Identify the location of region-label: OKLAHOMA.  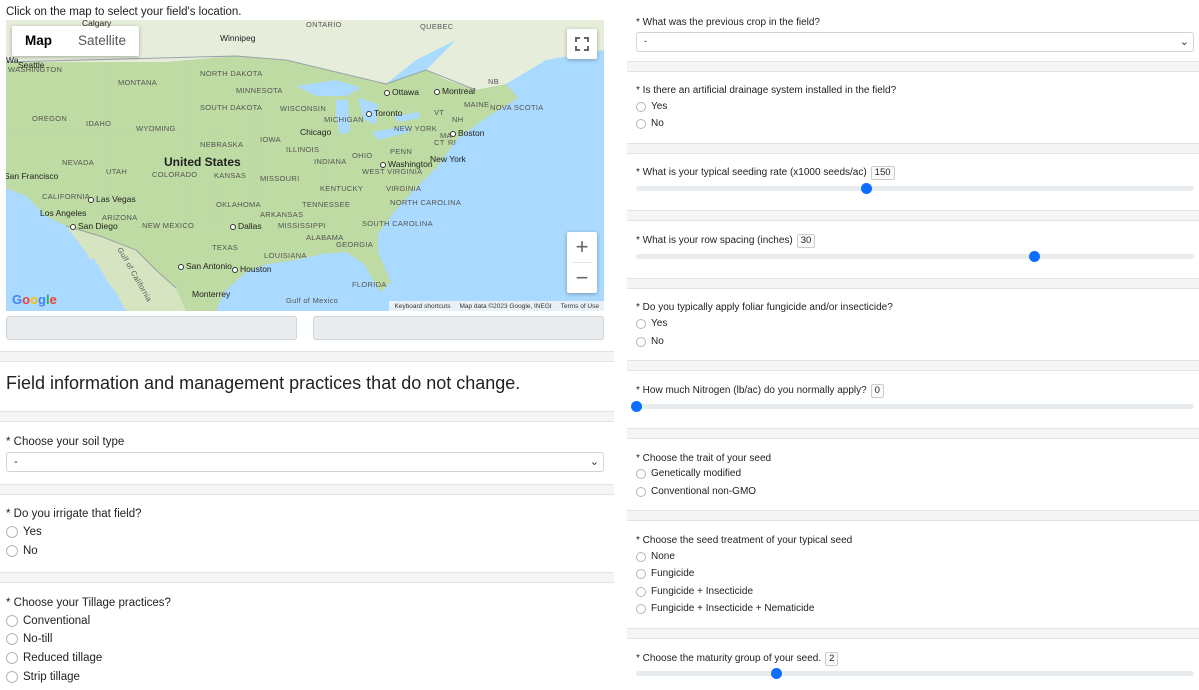
(238, 204).